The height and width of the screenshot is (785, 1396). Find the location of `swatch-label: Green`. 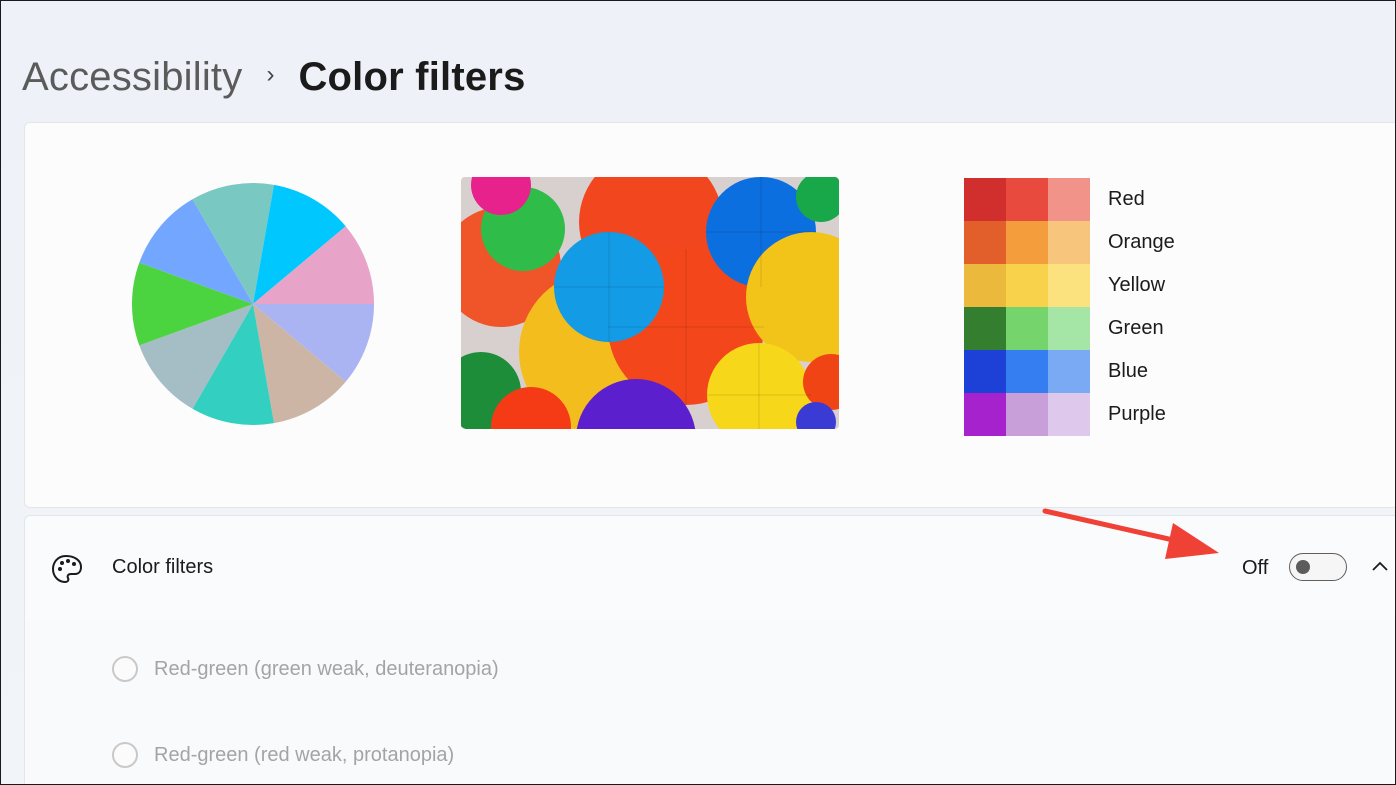

swatch-label: Green is located at coordinates (1136, 328).